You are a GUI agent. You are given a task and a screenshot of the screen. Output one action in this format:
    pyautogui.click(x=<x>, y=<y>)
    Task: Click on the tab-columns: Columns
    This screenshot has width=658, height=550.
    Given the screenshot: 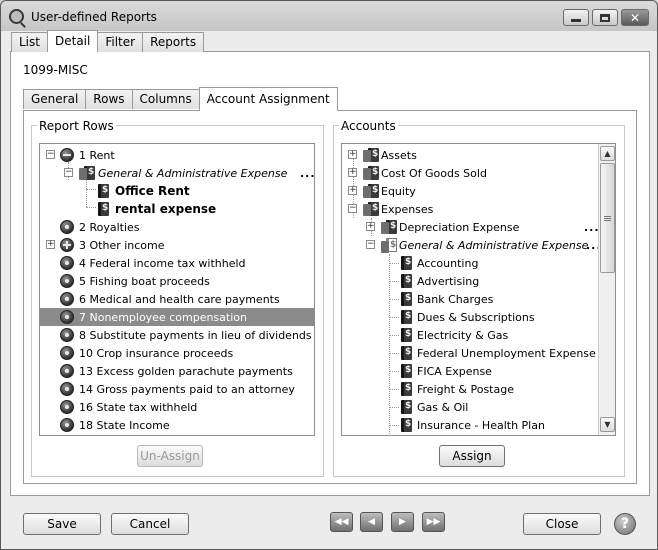 What is the action you would take?
    pyautogui.click(x=165, y=99)
    